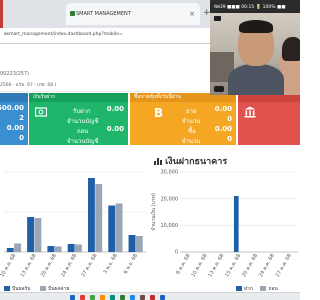  What do you see at coordinates (12, 108) in the screenshot?
I see `card-value: 1,500.00` at bounding box center [12, 108].